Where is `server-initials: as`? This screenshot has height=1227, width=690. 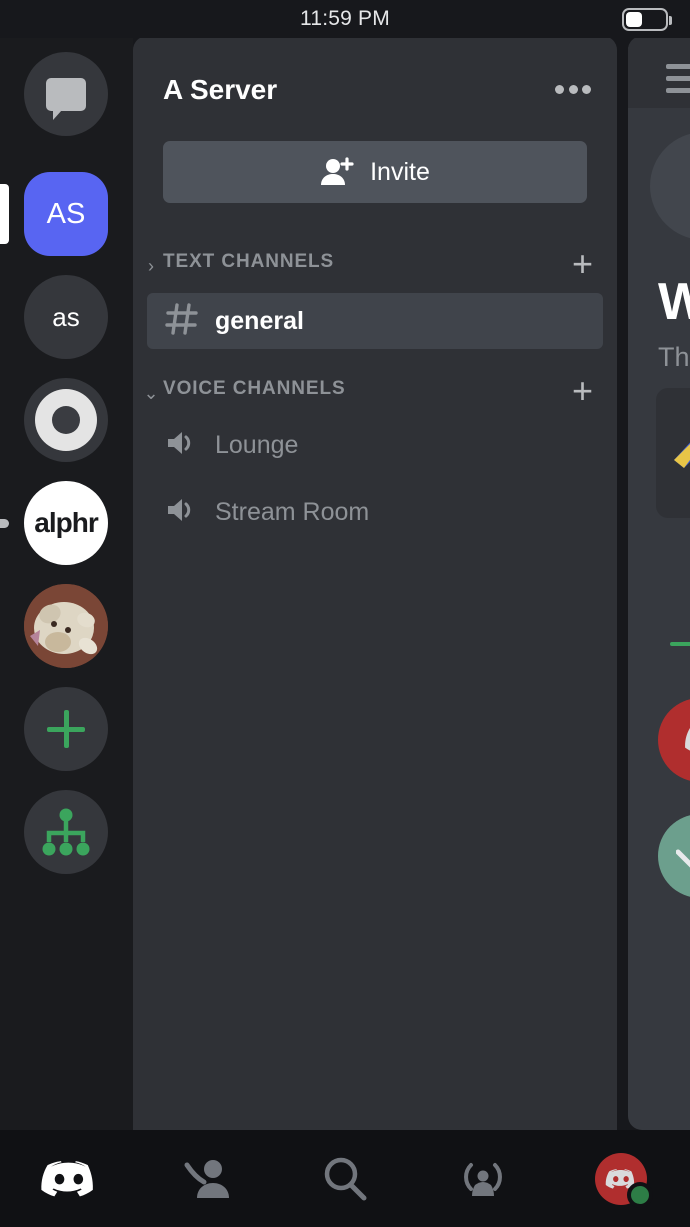 server-initials: as is located at coordinates (66, 316).